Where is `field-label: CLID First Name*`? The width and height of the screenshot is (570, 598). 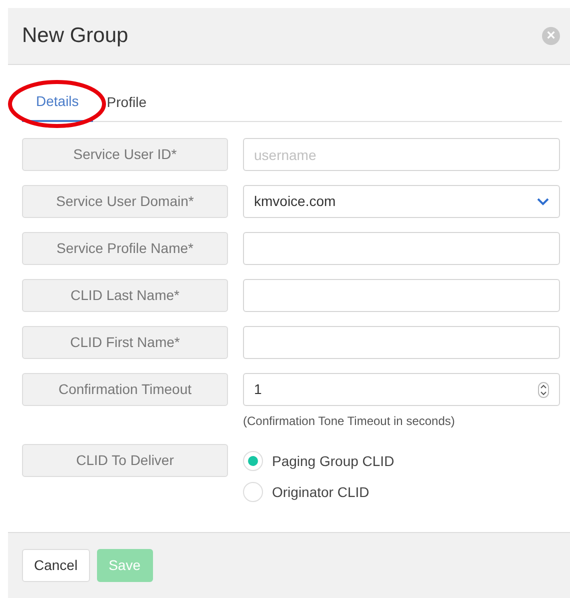 field-label: CLID First Name* is located at coordinates (125, 342).